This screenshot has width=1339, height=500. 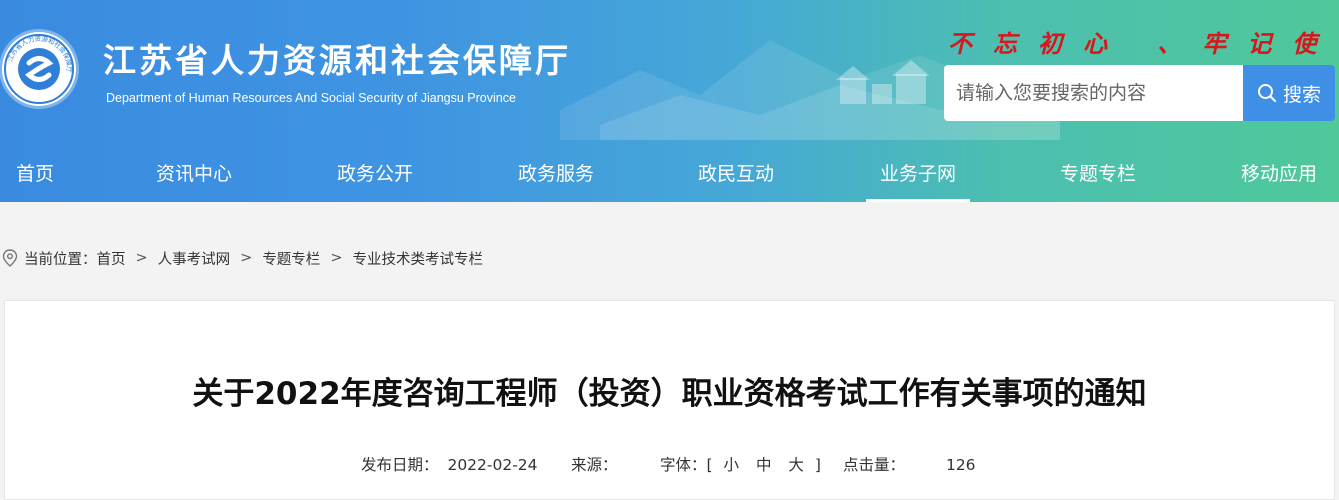 What do you see at coordinates (669, 394) in the screenshot?
I see `article-title: 关于2022年度咨询工程师（投资）职业资格考试工作有关事项的通知` at bounding box center [669, 394].